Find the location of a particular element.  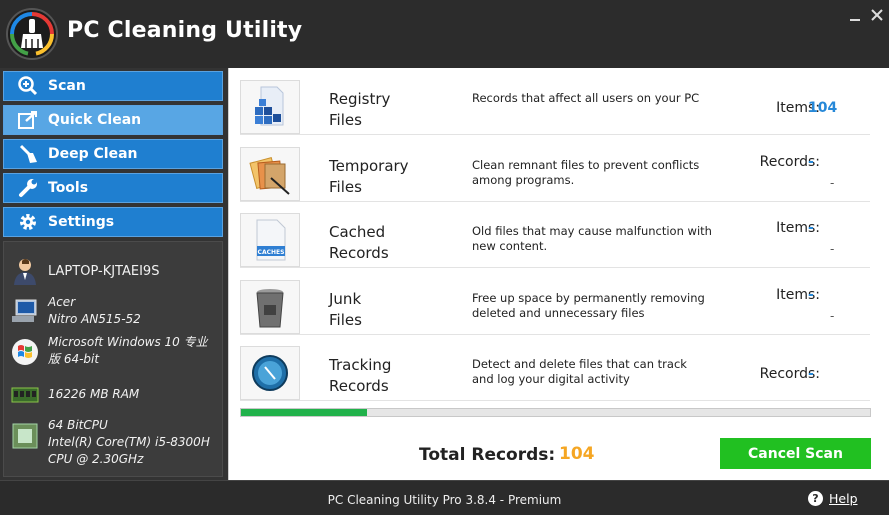

nav-quick-clean: Quick Clean is located at coordinates (113, 120).